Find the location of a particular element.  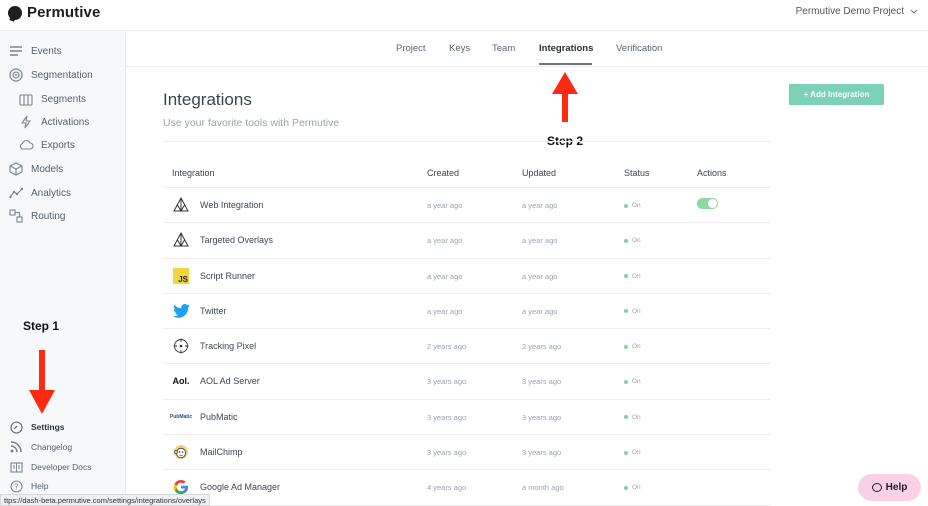

created-date: 3 years ago is located at coordinates (447, 382).